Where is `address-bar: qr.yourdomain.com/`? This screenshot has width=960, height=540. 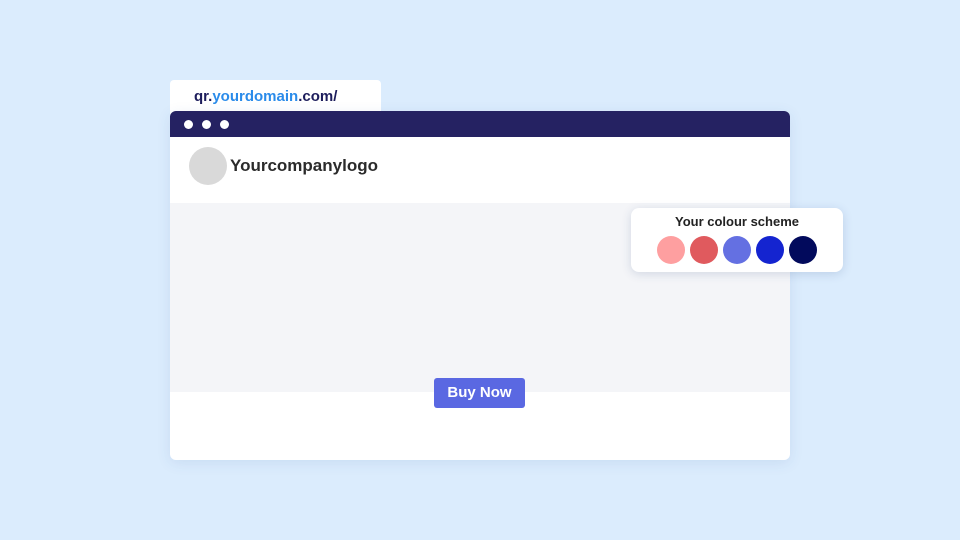 address-bar: qr.yourdomain.com/ is located at coordinates (275, 97).